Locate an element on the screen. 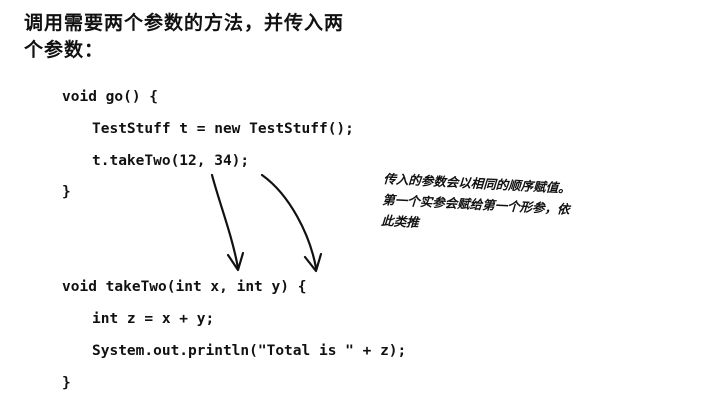  arrow-12-to-x is located at coordinates (225, 221).